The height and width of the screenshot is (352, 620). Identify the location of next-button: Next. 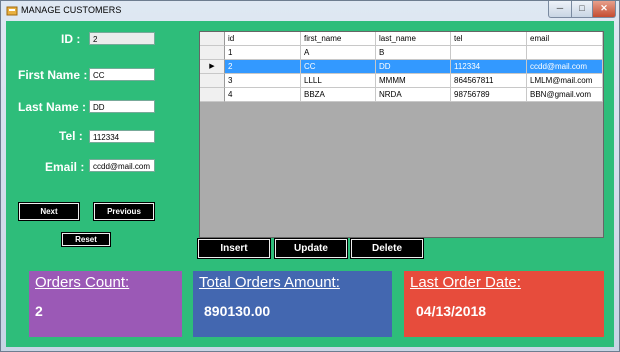
(49, 211).